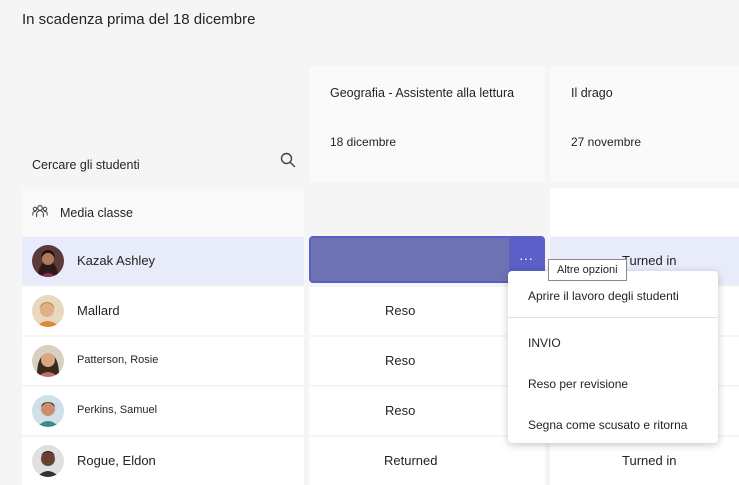 The image size is (739, 485). What do you see at coordinates (607, 425) in the screenshot?
I see `menu-item-mark-excused-return: Segna come scusato e ritorna` at bounding box center [607, 425].